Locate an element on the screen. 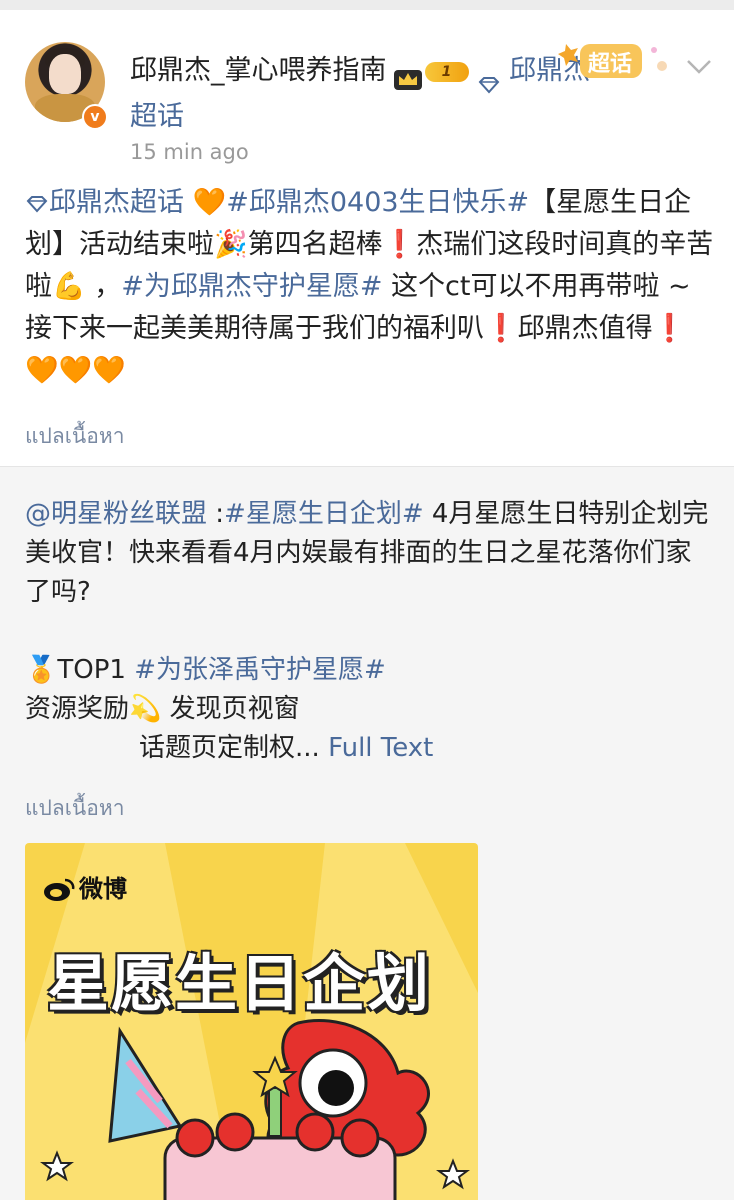  mention-link: @明星粉丝联盟 is located at coordinates (116, 514).